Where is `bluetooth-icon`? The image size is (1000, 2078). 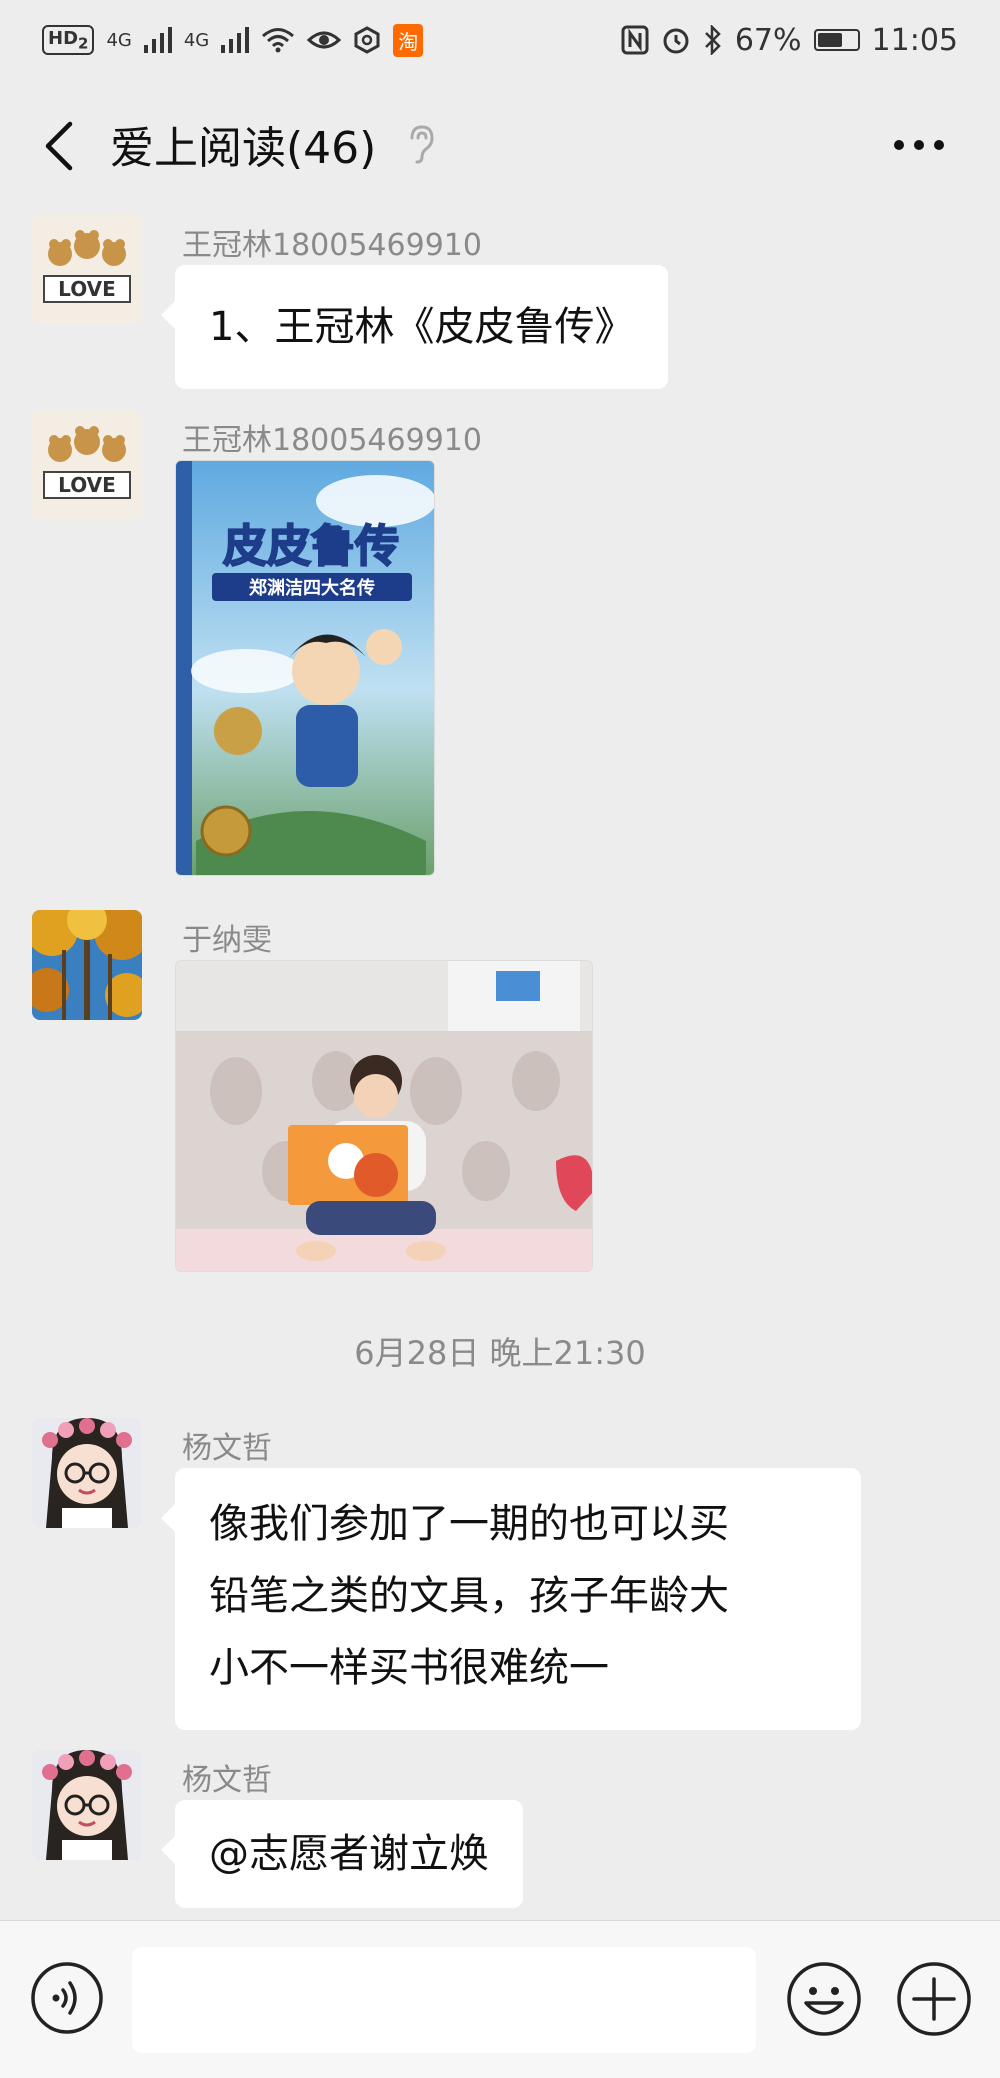
bluetooth-icon is located at coordinates (712, 40).